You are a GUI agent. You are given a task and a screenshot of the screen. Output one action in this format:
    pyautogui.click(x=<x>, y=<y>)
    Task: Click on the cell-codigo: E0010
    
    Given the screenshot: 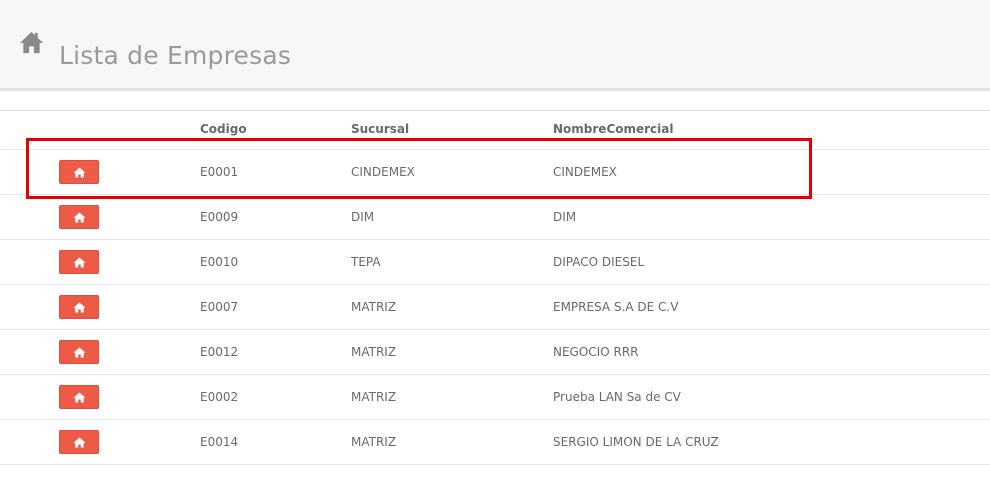 What is the action you would take?
    pyautogui.click(x=219, y=262)
    